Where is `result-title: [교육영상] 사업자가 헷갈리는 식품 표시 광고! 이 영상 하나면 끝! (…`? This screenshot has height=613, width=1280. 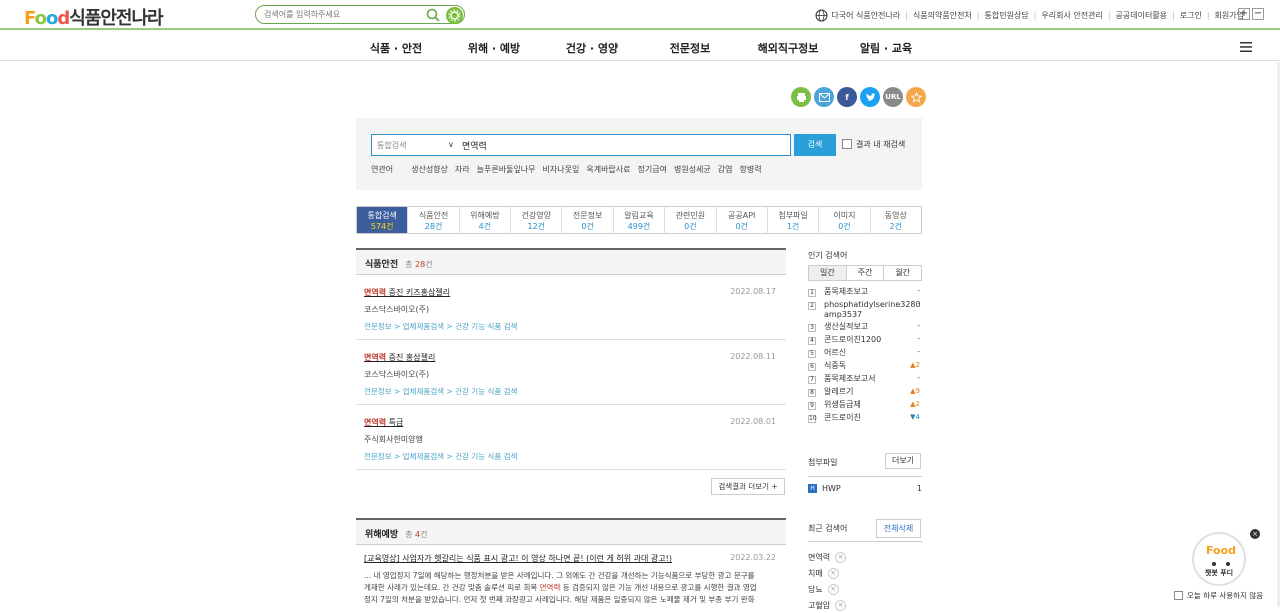 result-title: [교육영상] 사업자가 헷갈리는 식품 표시 광고! 이 영상 하나면 끝! (… is located at coordinates (518, 558).